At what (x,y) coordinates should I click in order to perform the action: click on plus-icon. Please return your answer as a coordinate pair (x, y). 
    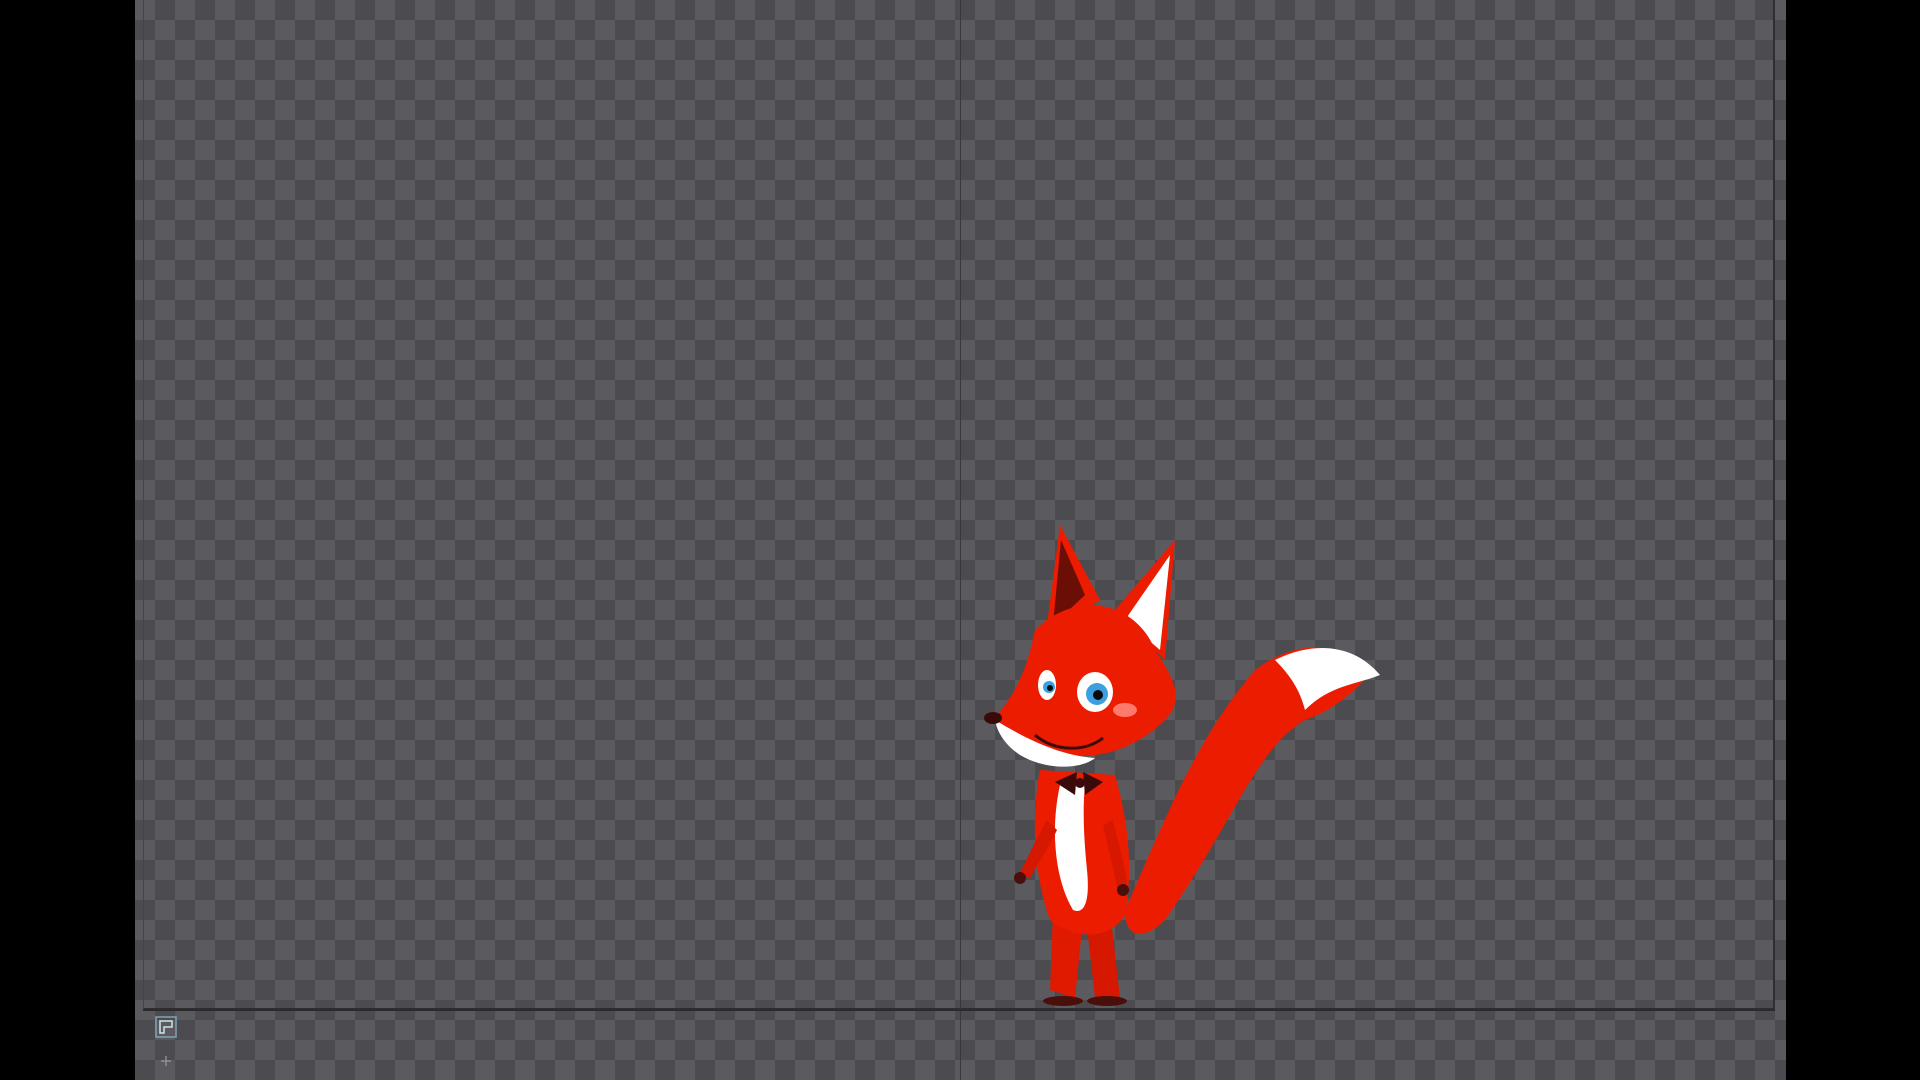
    Looking at the image, I should click on (166, 1059).